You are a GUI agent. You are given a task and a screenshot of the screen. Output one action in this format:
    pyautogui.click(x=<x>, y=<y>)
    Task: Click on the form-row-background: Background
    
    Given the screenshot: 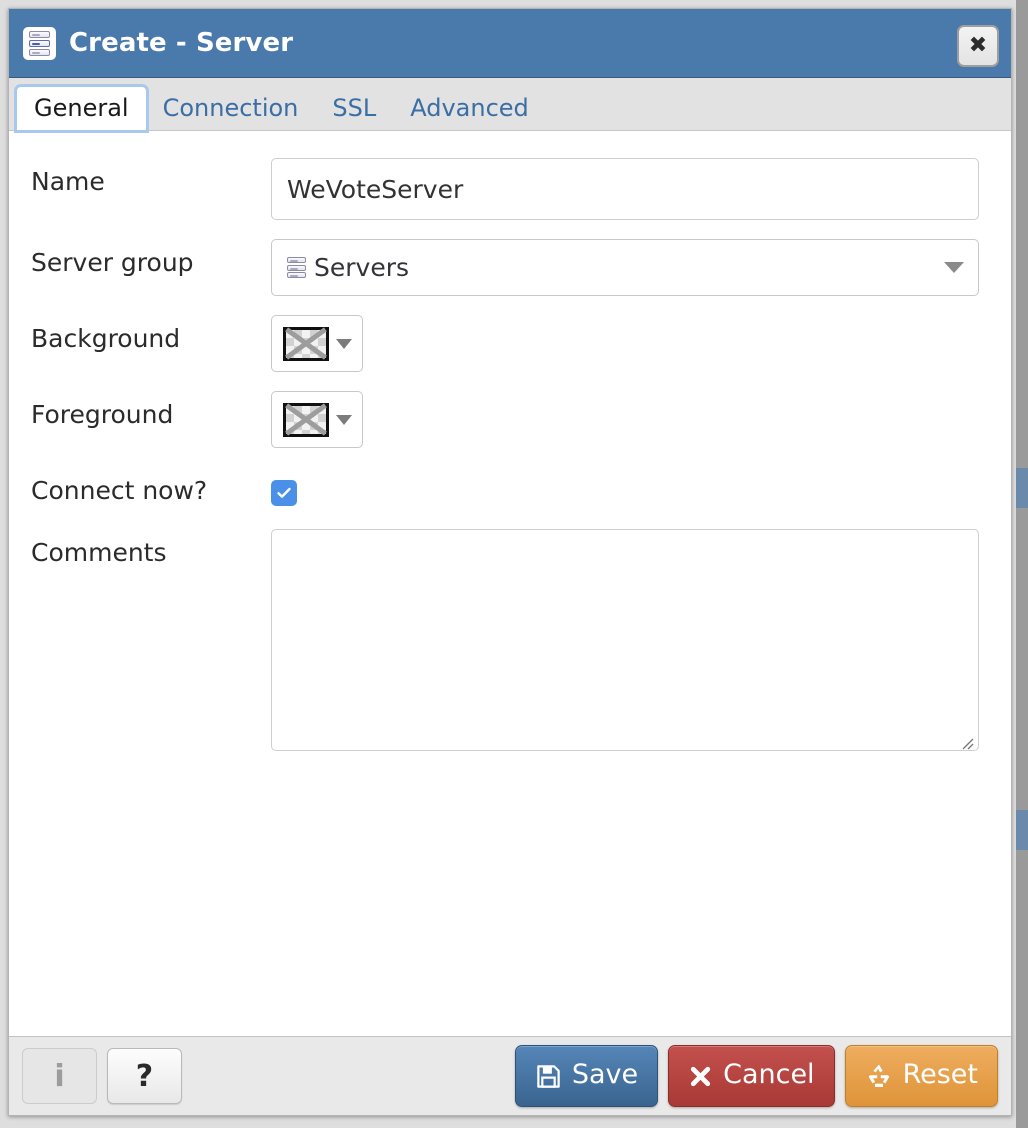 What is the action you would take?
    pyautogui.click(x=510, y=343)
    